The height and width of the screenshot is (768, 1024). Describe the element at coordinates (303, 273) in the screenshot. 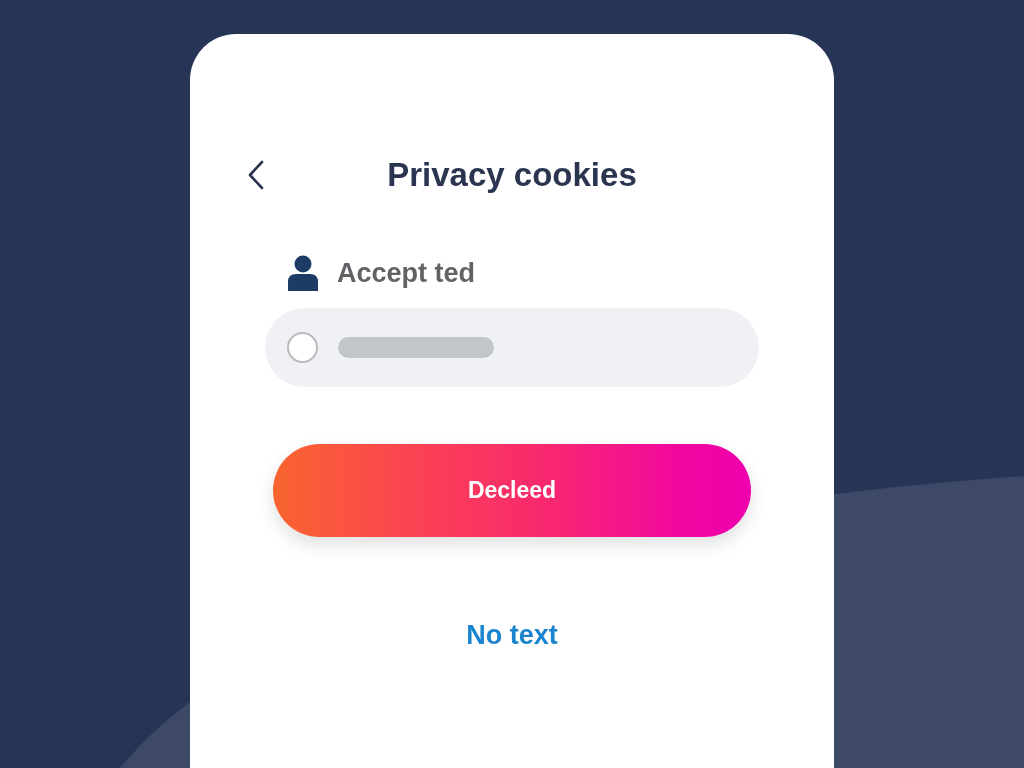

I see `person-icon` at that location.